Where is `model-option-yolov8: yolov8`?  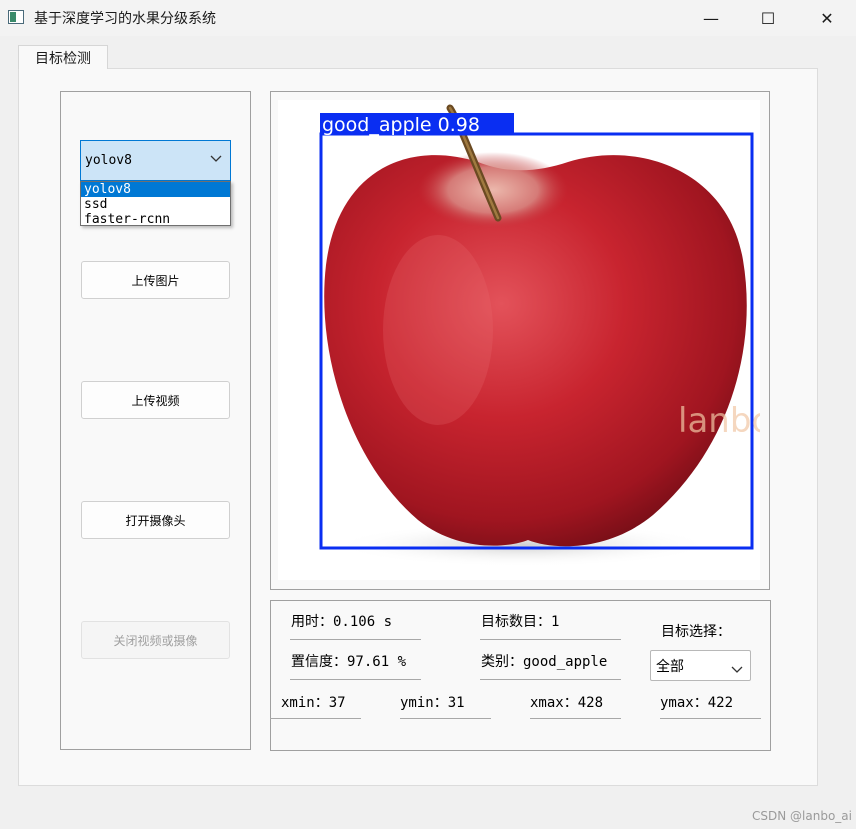 model-option-yolov8: yolov8 is located at coordinates (155, 189).